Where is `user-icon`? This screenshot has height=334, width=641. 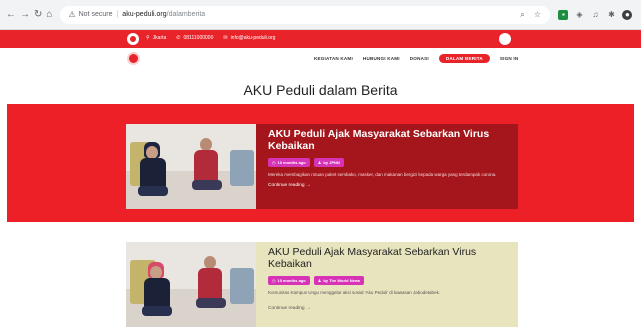 user-icon is located at coordinates (505, 39).